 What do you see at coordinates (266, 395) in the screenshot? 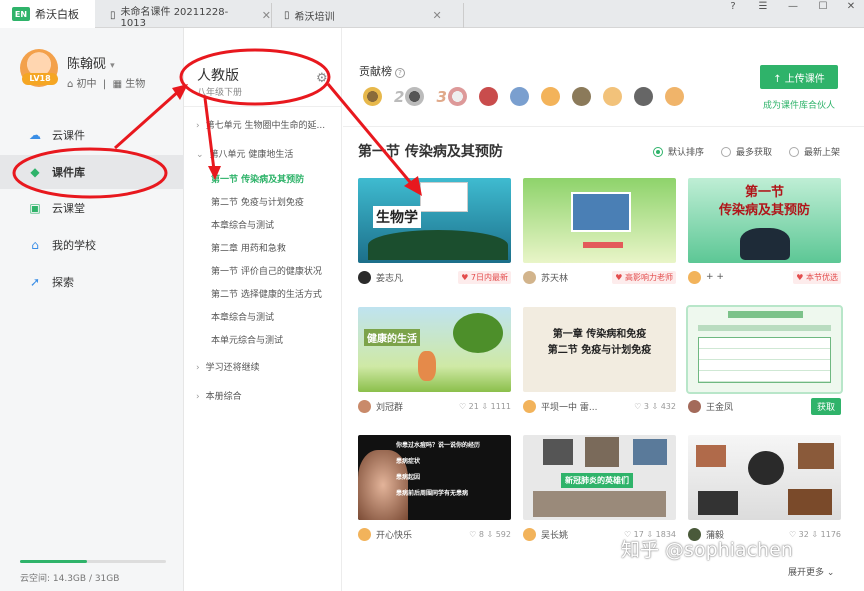
I see `tree-book-review: › 本册综合` at bounding box center [266, 395].